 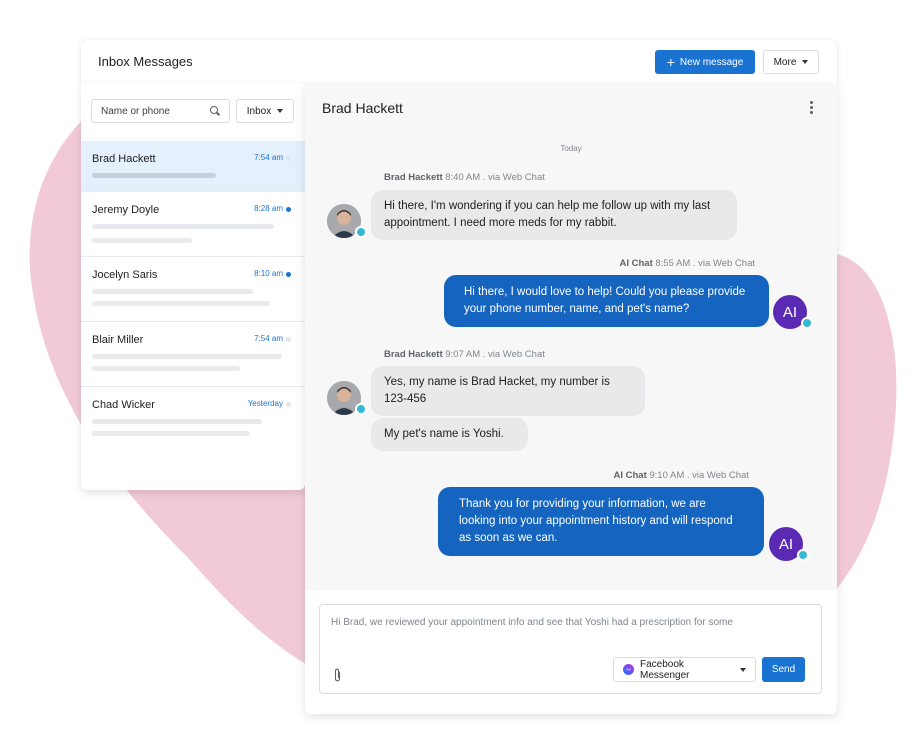 I want to click on search-icon, so click(x=215, y=111).